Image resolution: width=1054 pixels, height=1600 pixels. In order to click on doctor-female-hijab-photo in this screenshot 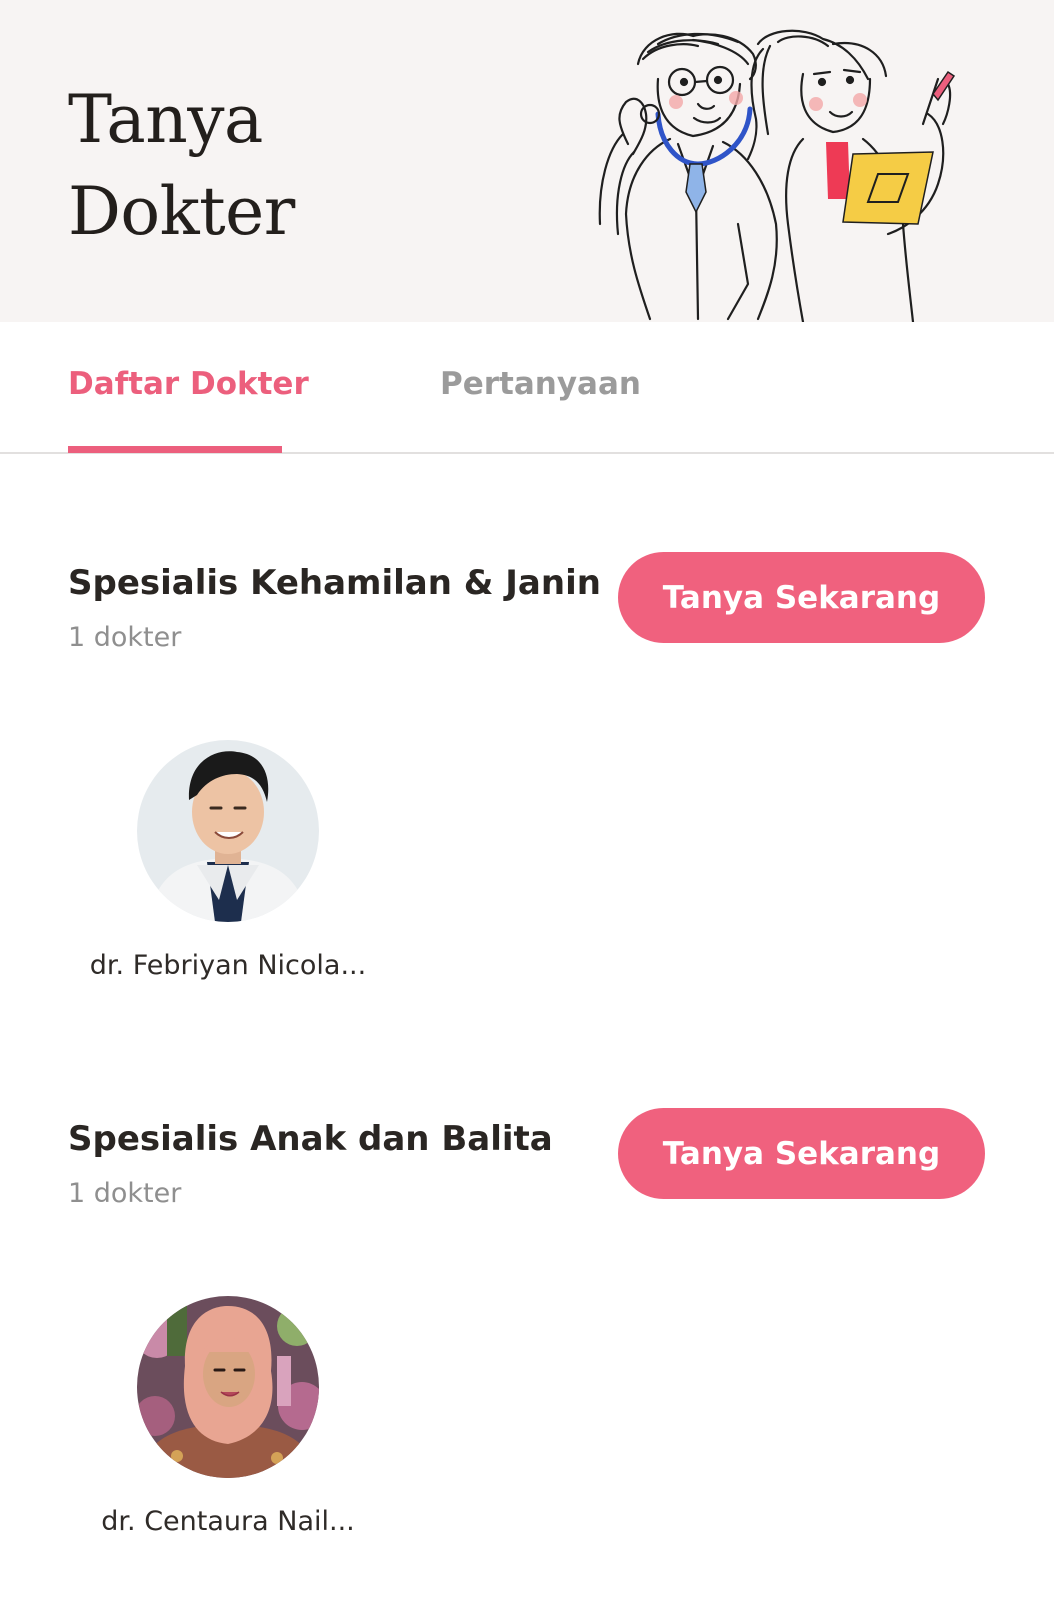, I will do `click(228, 1387)`.